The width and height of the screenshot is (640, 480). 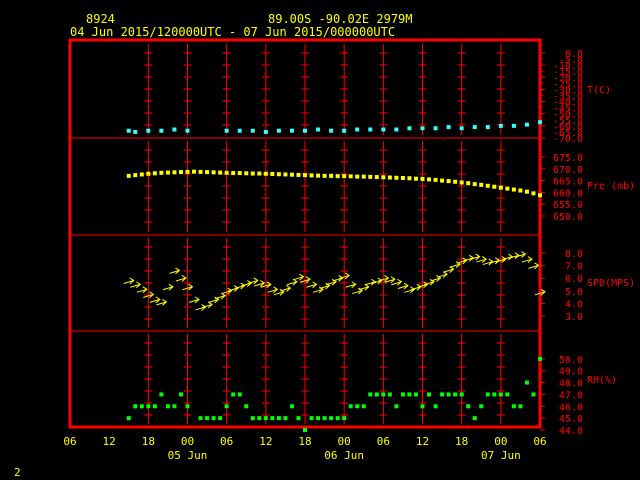 I want to click on y-tick-label: 50.0, so click(x=571, y=360).